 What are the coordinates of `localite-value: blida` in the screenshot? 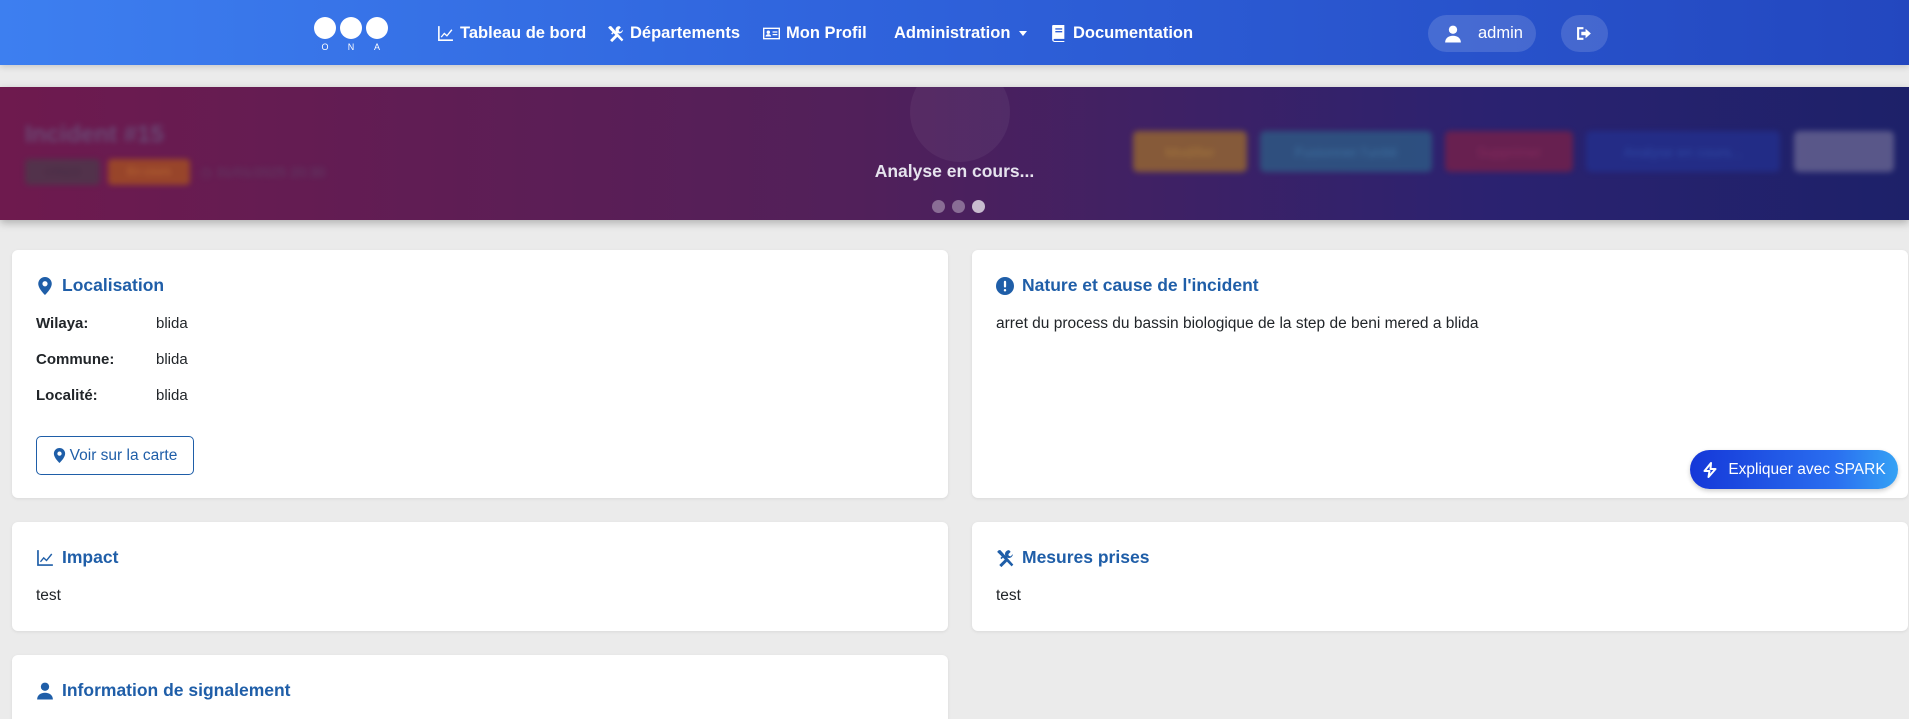 It's located at (172, 395).